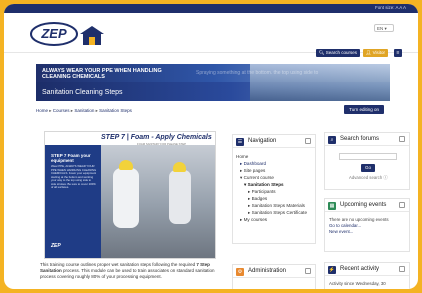  I want to click on search-courses-label: Search courses, so click(341, 52).